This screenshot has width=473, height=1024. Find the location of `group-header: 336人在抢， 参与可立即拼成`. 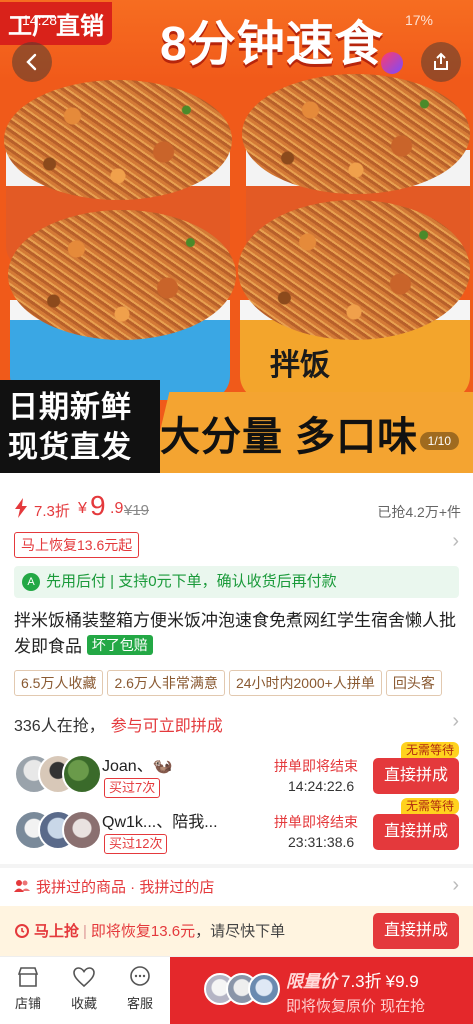

group-header: 336人在抢， 参与可立即拼成 is located at coordinates (118, 724).